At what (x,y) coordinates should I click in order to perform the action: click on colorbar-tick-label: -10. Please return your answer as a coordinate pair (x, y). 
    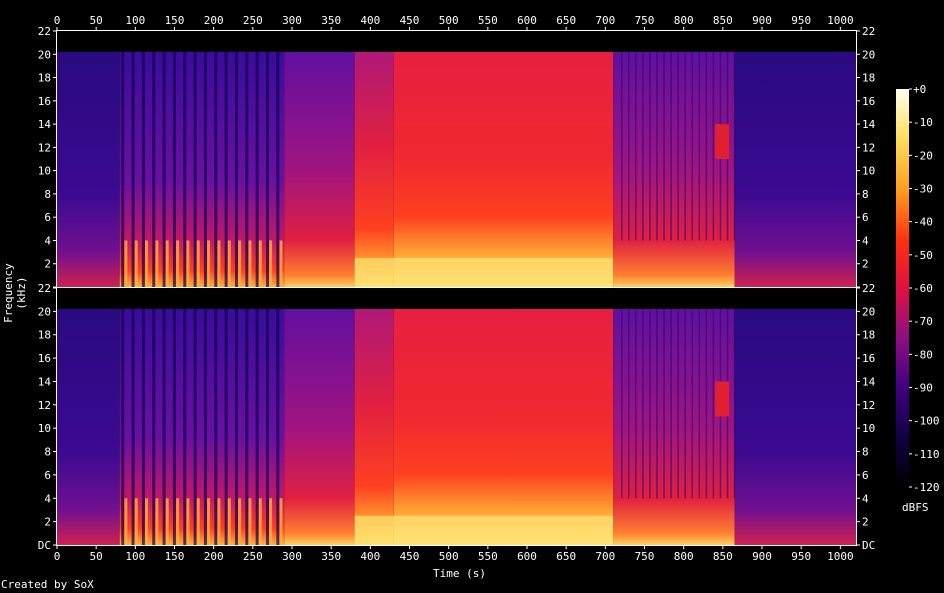
    Looking at the image, I should click on (923, 122).